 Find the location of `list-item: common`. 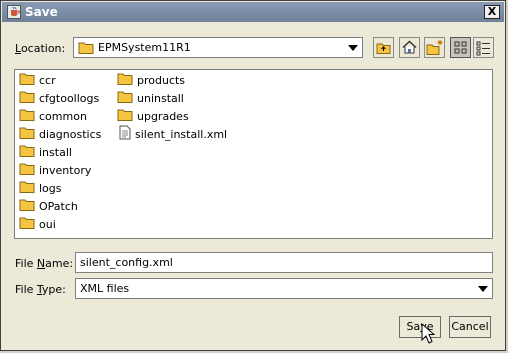

list-item: common is located at coordinates (53, 116).